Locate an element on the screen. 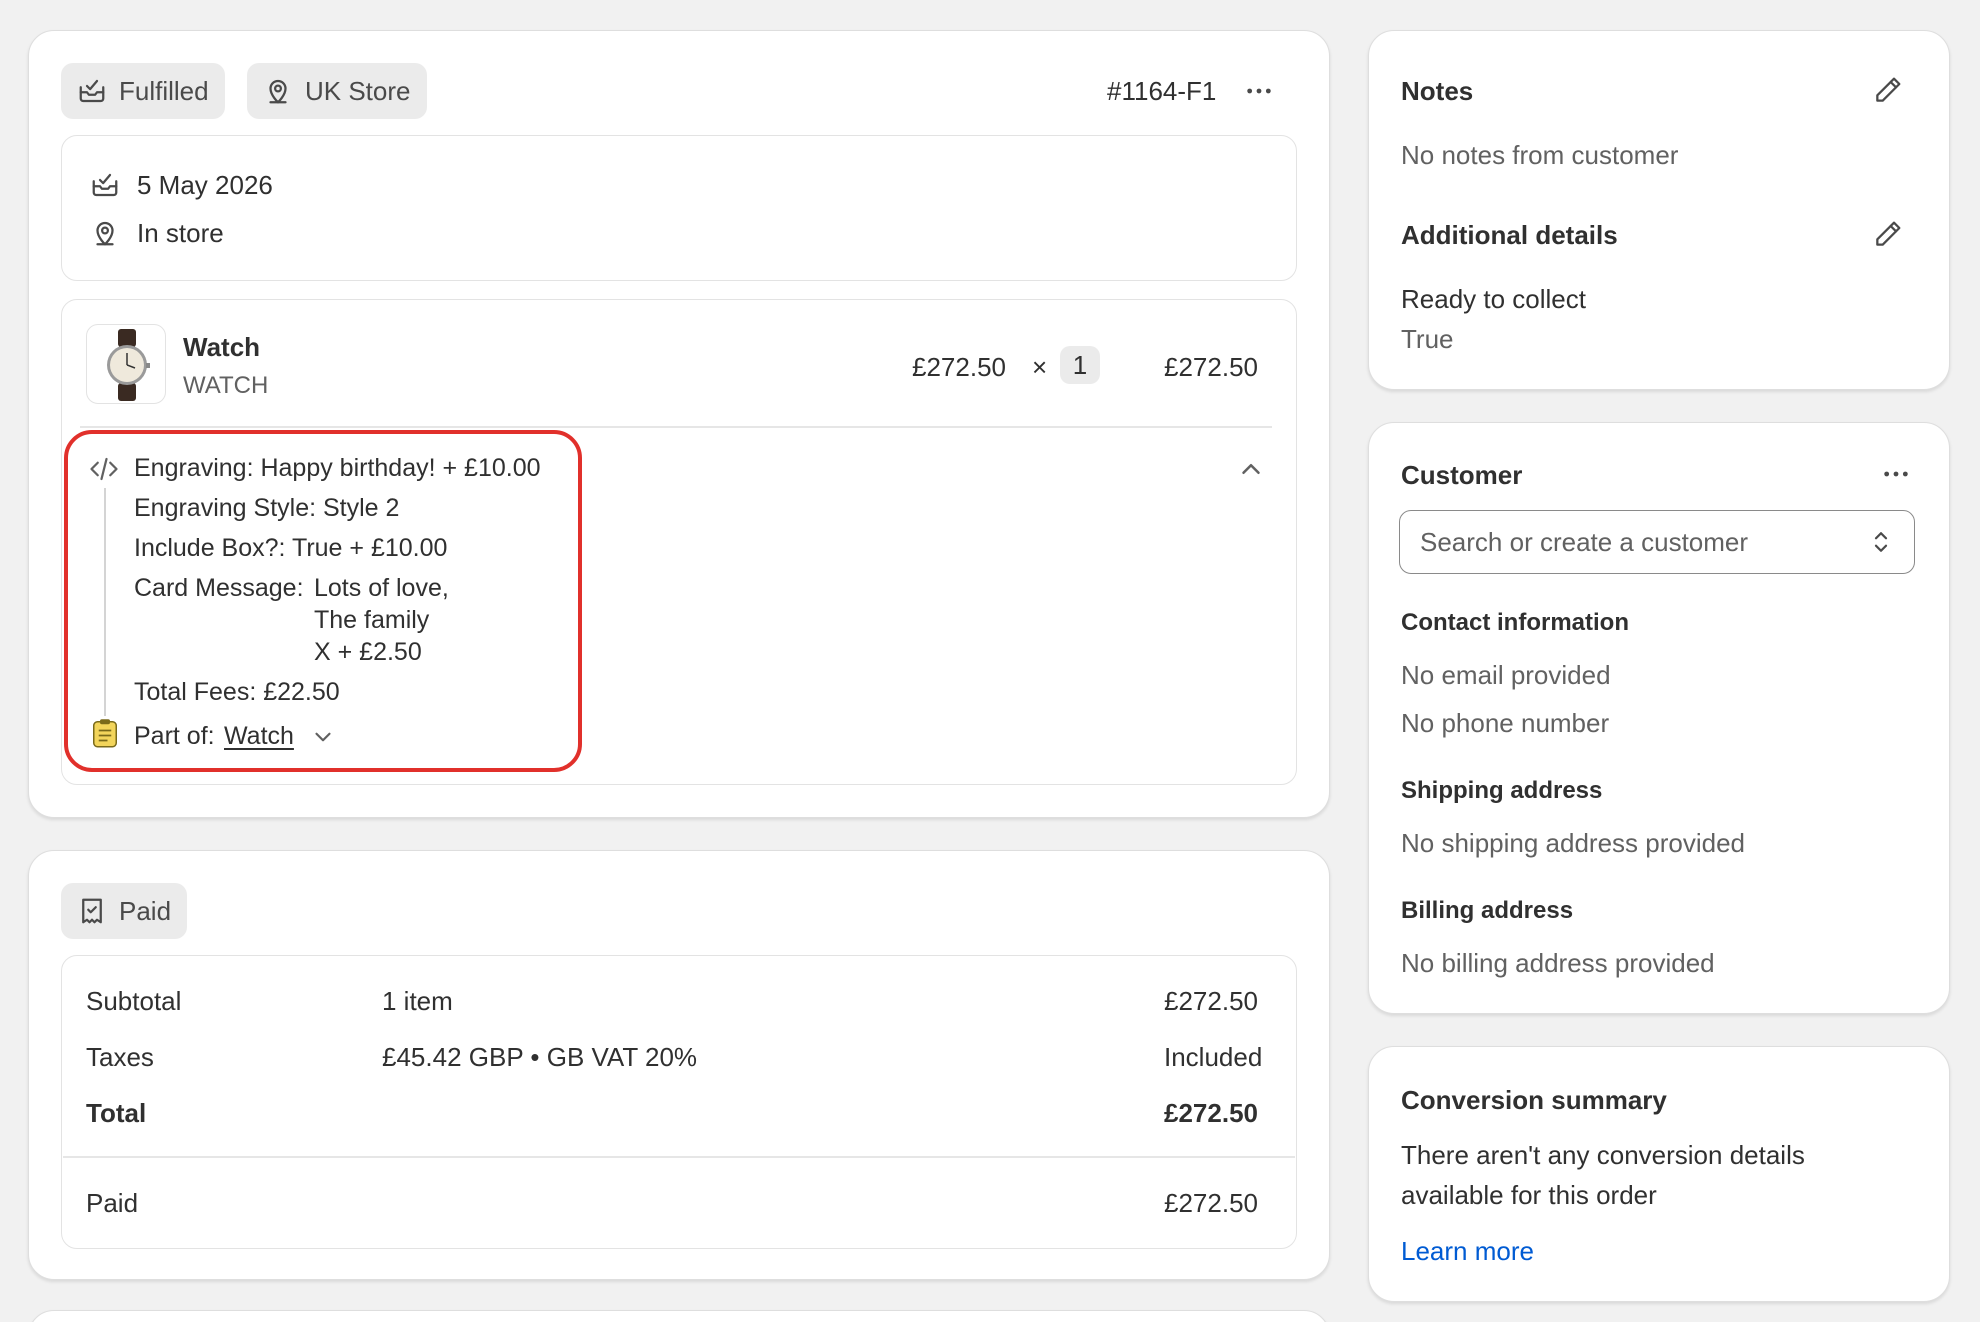 This screenshot has width=1980, height=1322. product-thumbnail is located at coordinates (126, 364).